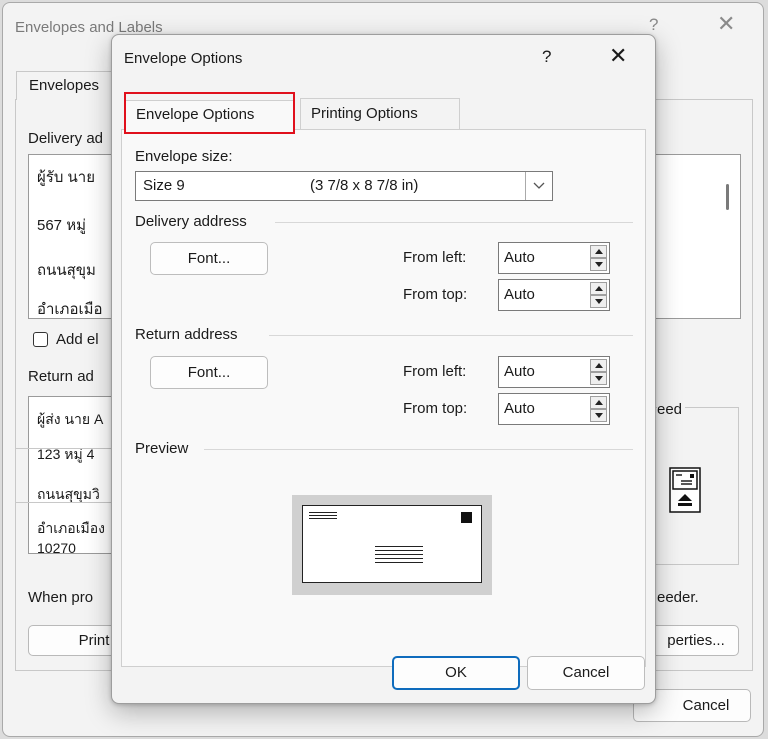  I want to click on envelope-size-dimensions: (3 7/8 x 8 7/8 in), so click(364, 185).